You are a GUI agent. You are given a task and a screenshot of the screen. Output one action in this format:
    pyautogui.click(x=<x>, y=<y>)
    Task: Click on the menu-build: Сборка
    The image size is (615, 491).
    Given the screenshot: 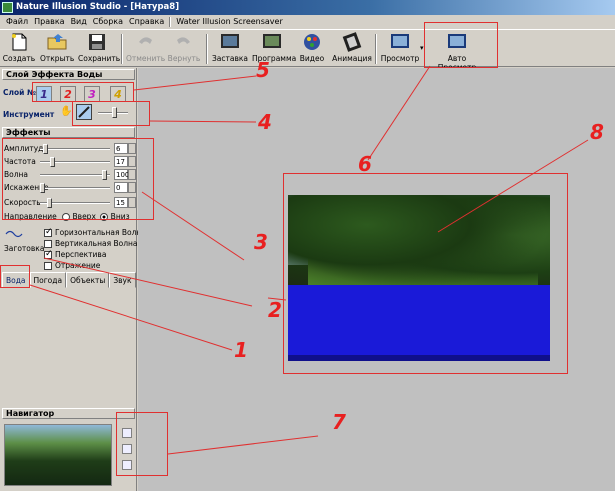 What is the action you would take?
    pyautogui.click(x=108, y=22)
    